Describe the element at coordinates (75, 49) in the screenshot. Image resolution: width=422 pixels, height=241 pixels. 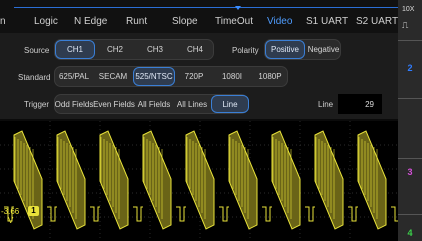
I see `source-ch1-button: CH1` at that location.